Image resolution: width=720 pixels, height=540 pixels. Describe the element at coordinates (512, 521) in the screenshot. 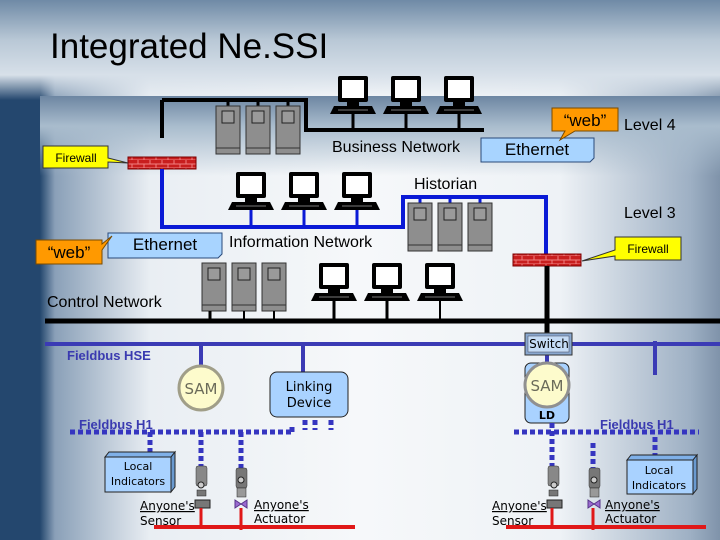

I see `sensor-right-label-2: Sensor` at that location.